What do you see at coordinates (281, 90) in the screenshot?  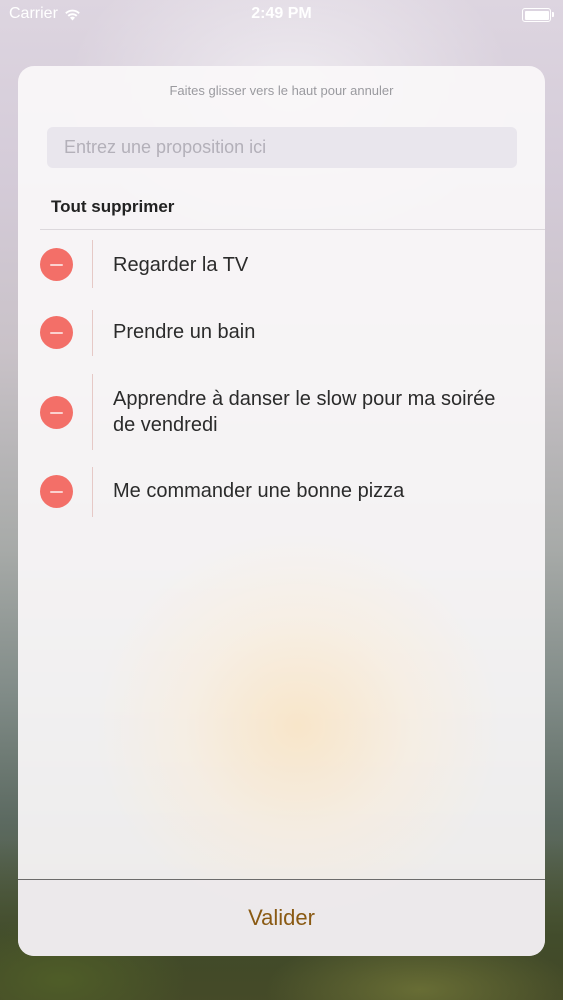 I see `dismiss-hint: Faites glisser vers le haut pour annuler` at bounding box center [281, 90].